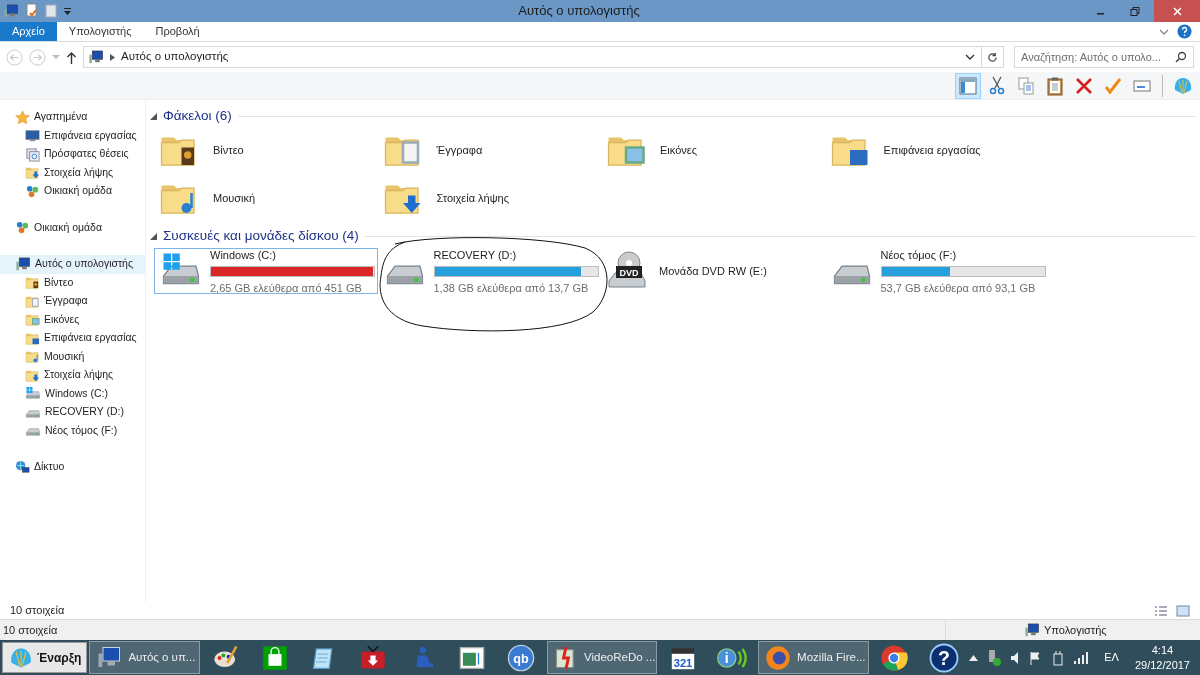 This screenshot has height=675, width=1200. What do you see at coordinates (1058, 657) in the screenshot?
I see `battery-plug-icon` at bounding box center [1058, 657].